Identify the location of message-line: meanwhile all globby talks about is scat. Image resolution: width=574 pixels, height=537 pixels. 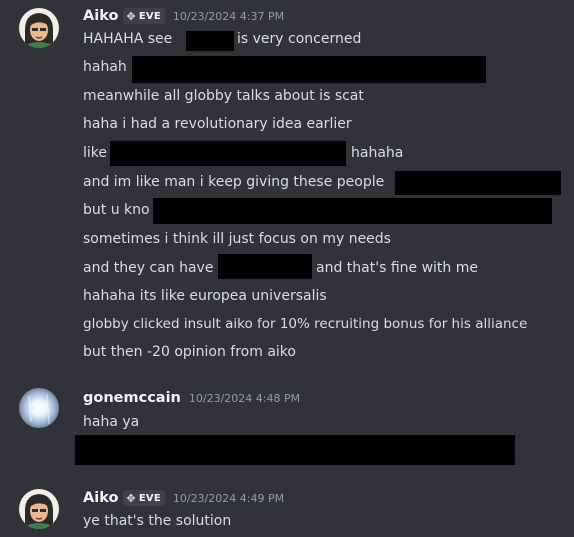
(223, 96).